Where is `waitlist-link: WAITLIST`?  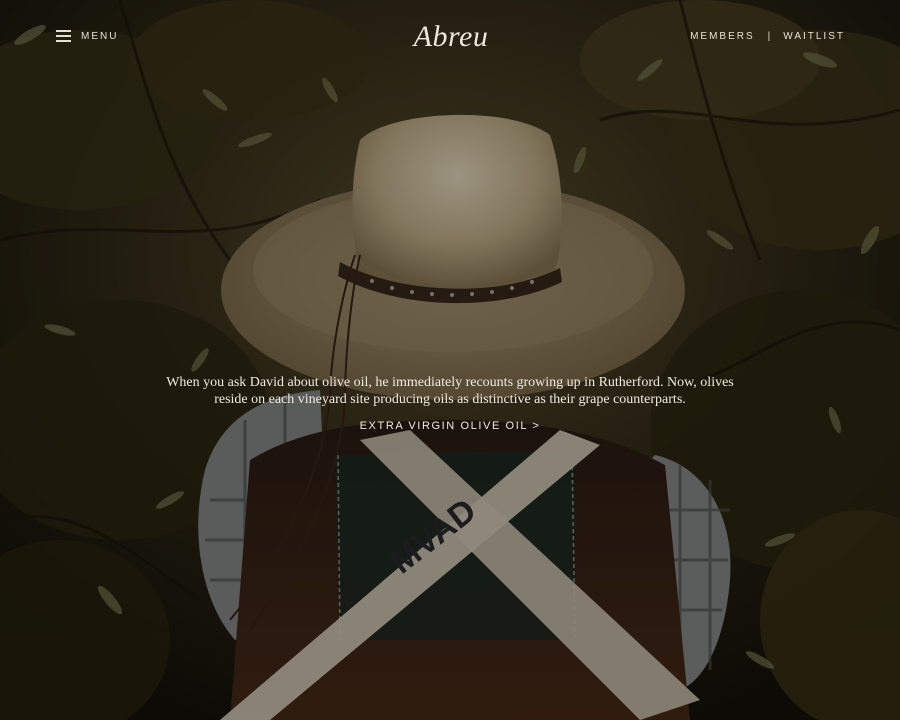
waitlist-link: WAITLIST is located at coordinates (814, 36).